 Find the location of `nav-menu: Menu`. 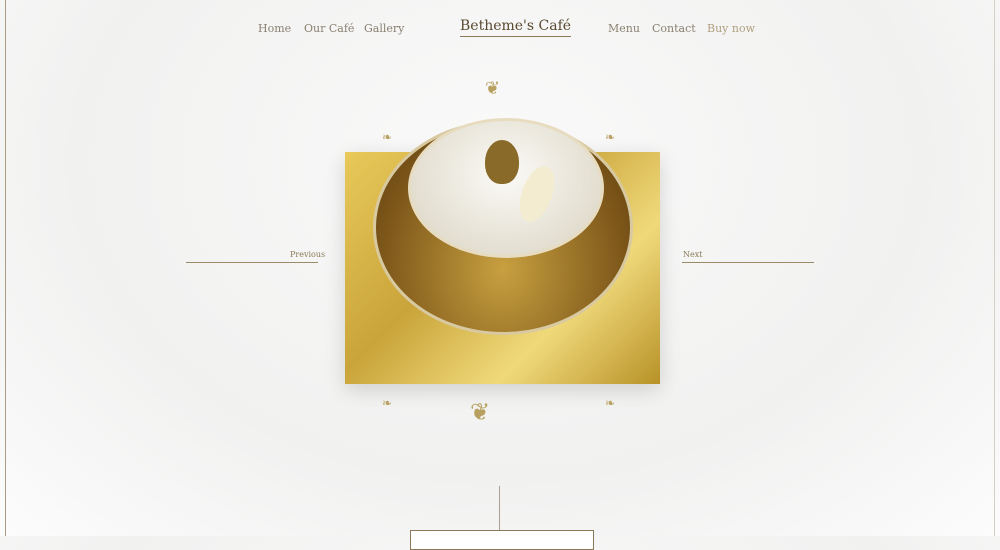

nav-menu: Menu is located at coordinates (624, 28).